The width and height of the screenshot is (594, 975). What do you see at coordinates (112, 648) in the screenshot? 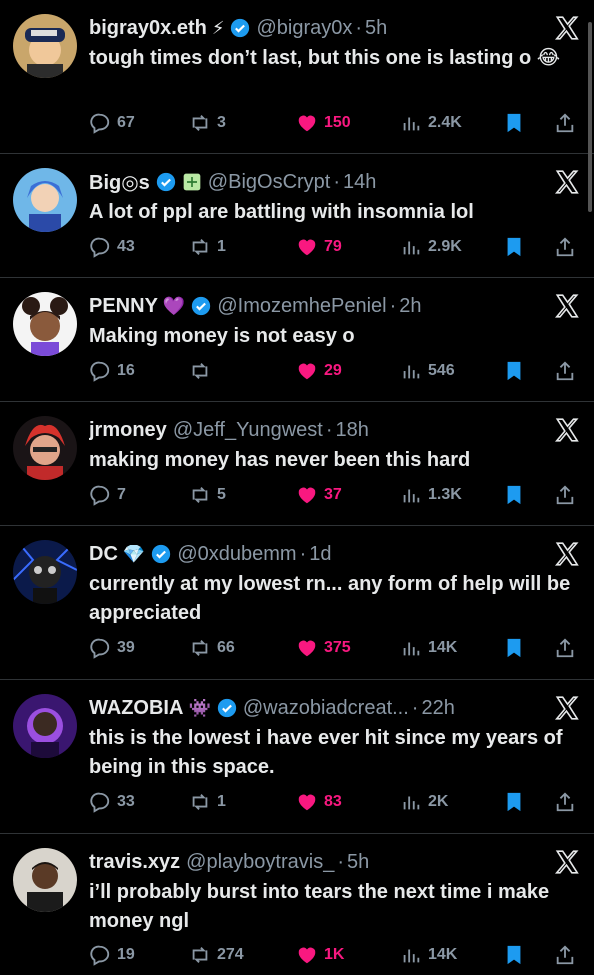
I see `reply-button: 39` at bounding box center [112, 648].